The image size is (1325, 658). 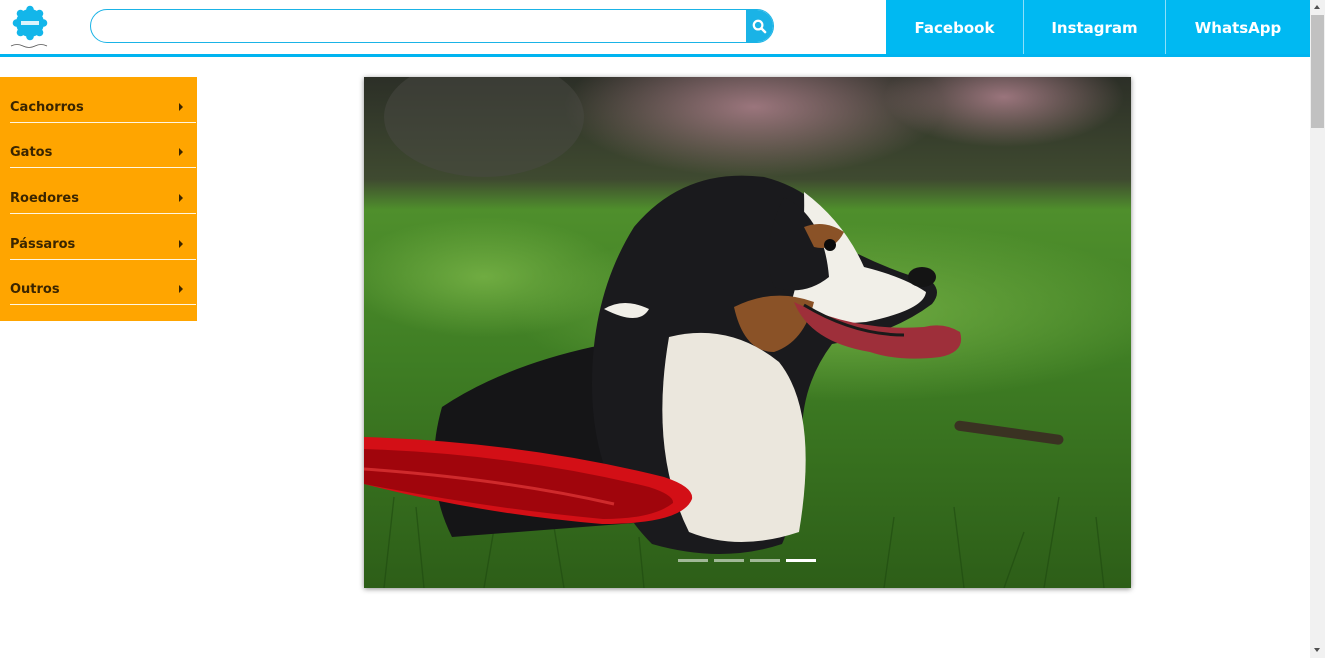 I want to click on sidebar-item-cachorros: Cachorros, so click(x=103, y=101).